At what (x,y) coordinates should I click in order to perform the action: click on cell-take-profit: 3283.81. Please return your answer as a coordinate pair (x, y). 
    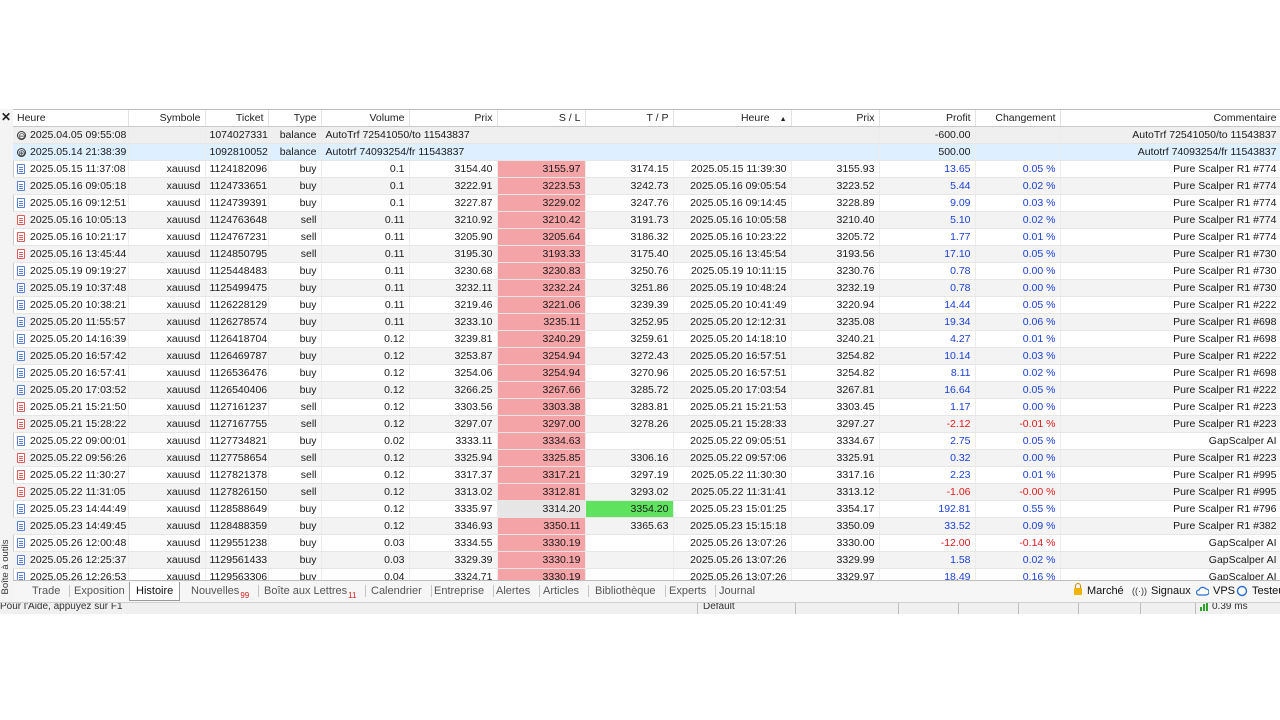
    Looking at the image, I should click on (629, 407).